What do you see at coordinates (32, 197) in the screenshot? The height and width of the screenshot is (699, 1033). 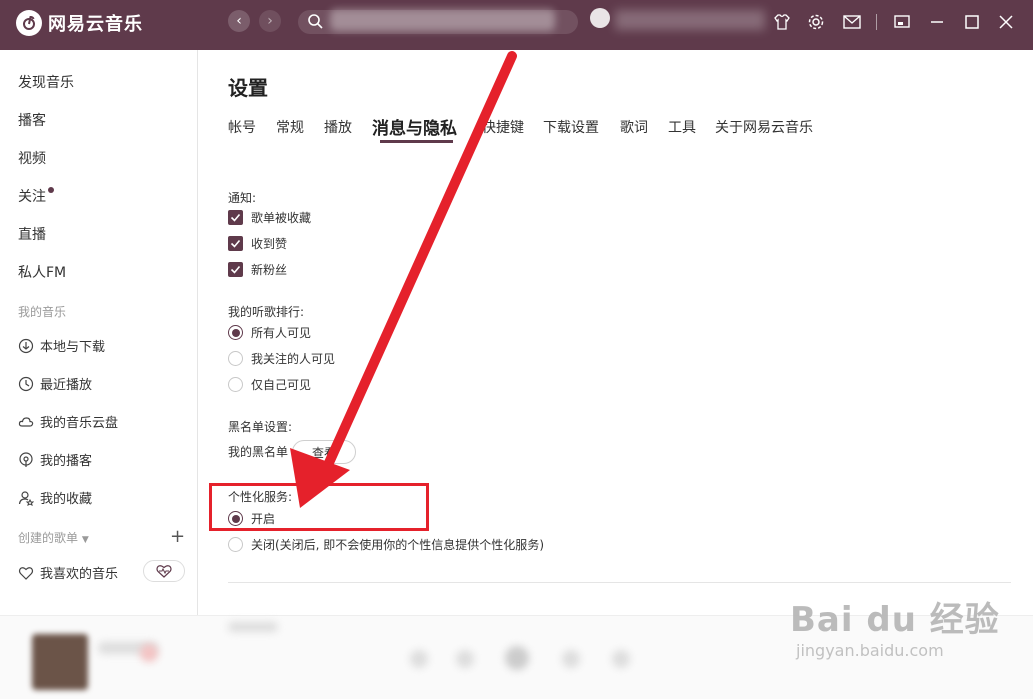 I see `sidebar-item-label: 关注` at bounding box center [32, 197].